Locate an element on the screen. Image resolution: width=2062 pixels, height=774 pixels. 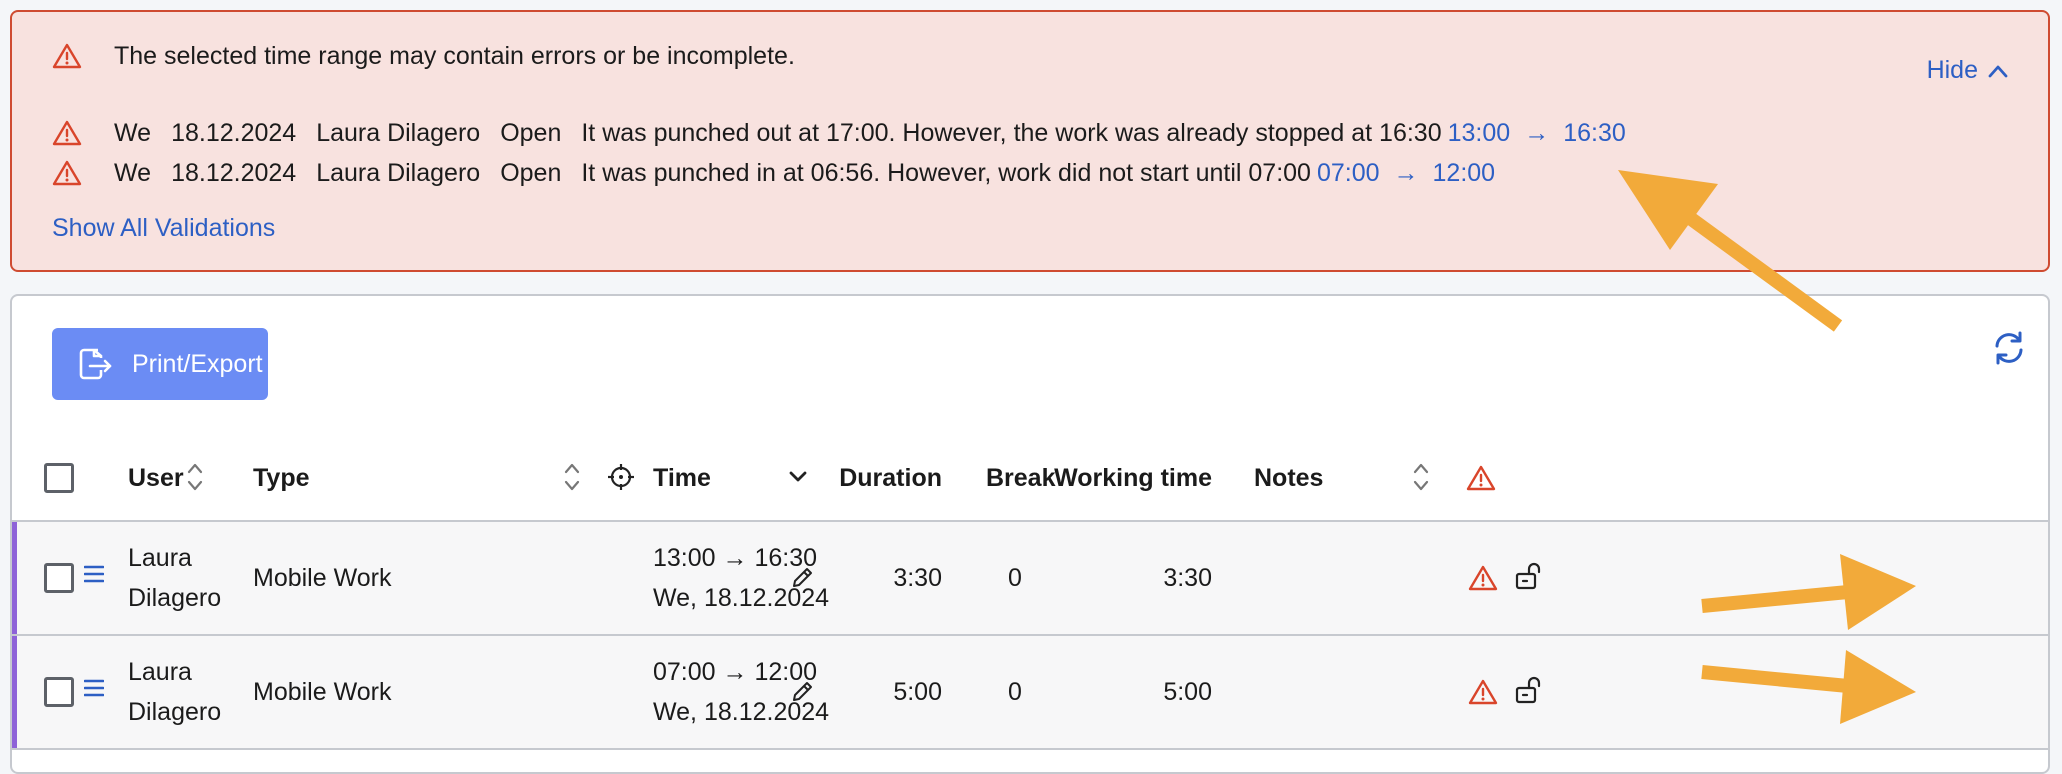
select-all-checkbox is located at coordinates (59, 478).